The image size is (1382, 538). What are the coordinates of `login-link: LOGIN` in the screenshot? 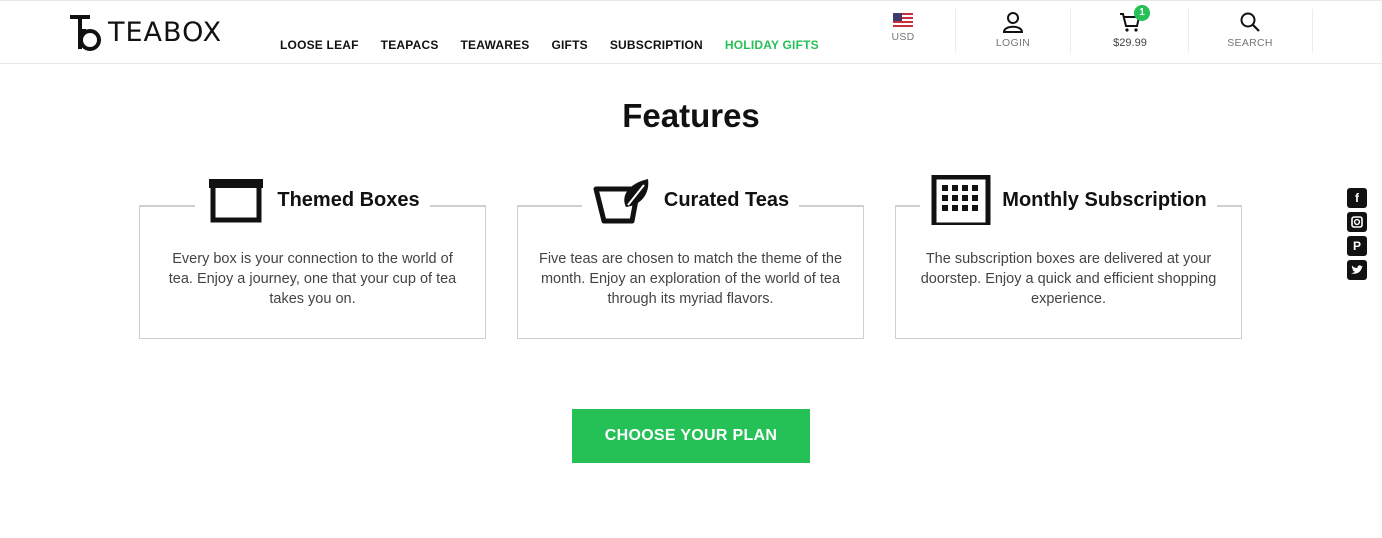 It's located at (1013, 32).